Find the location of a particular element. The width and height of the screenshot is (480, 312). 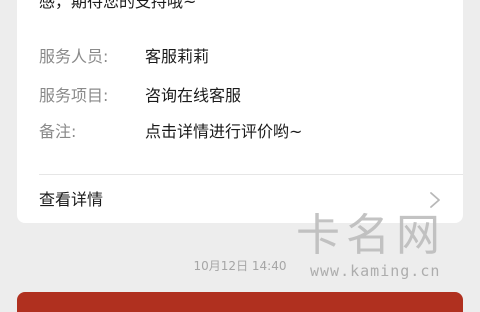

view-details-link: 查看详情 is located at coordinates (240, 199).